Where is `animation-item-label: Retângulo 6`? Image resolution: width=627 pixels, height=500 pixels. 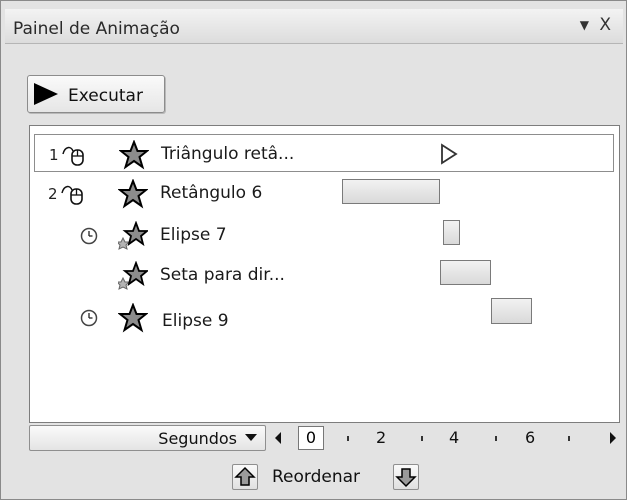
animation-item-label: Retângulo 6 is located at coordinates (211, 193).